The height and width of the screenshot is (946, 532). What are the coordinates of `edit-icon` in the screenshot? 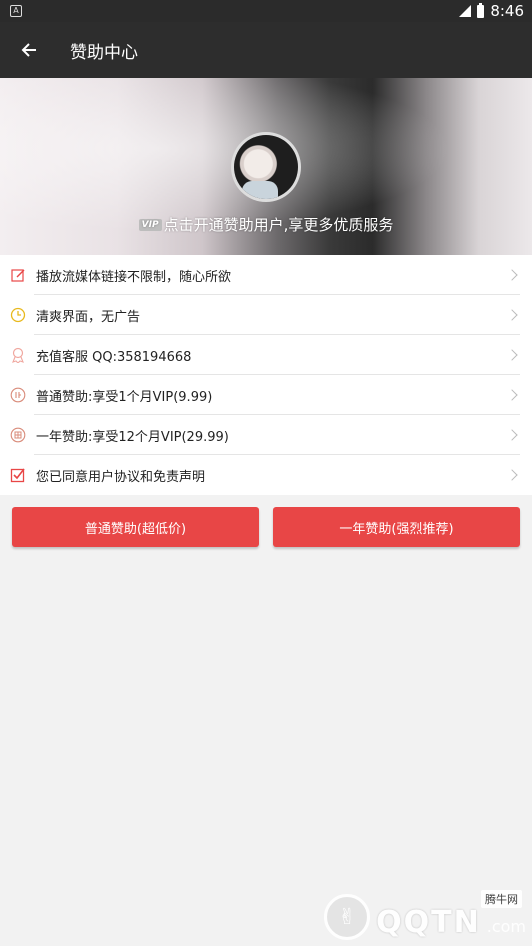 It's located at (18, 275).